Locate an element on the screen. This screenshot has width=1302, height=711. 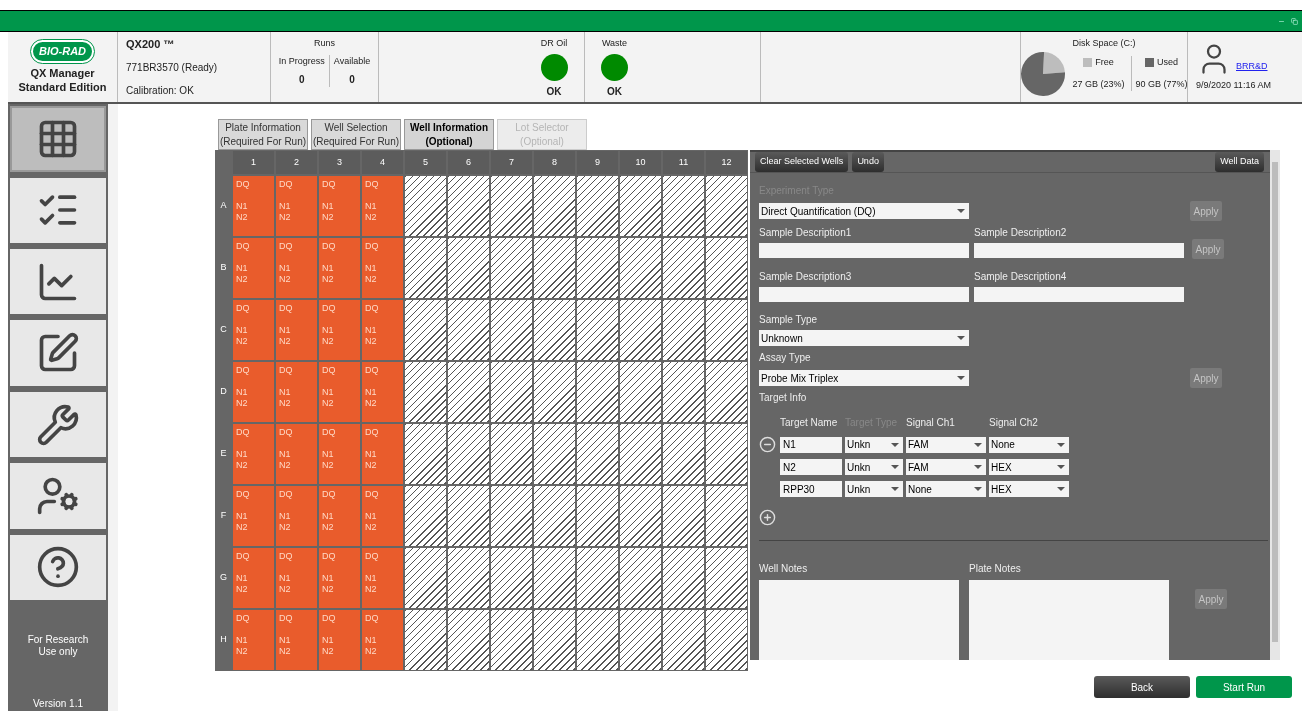
toolbar-button: Undo is located at coordinates (868, 162).